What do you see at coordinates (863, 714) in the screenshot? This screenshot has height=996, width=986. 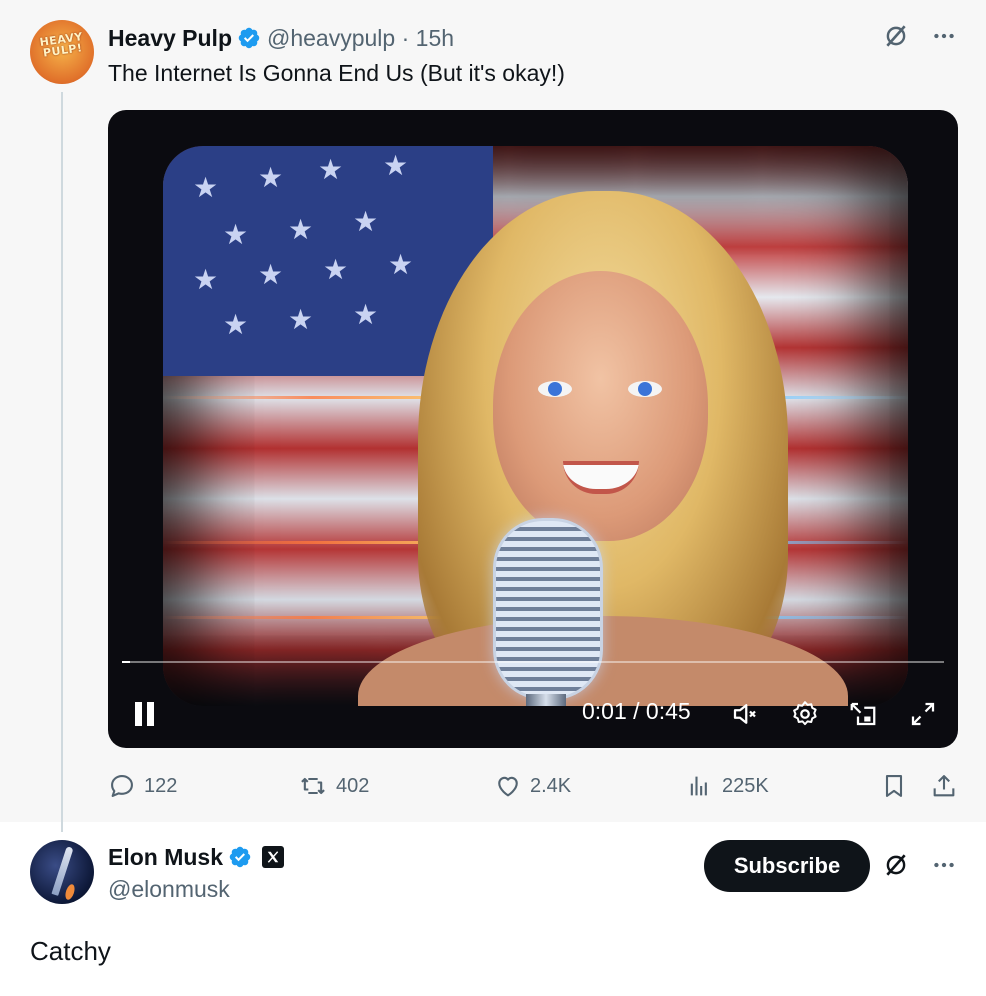 I see `pip-icon` at bounding box center [863, 714].